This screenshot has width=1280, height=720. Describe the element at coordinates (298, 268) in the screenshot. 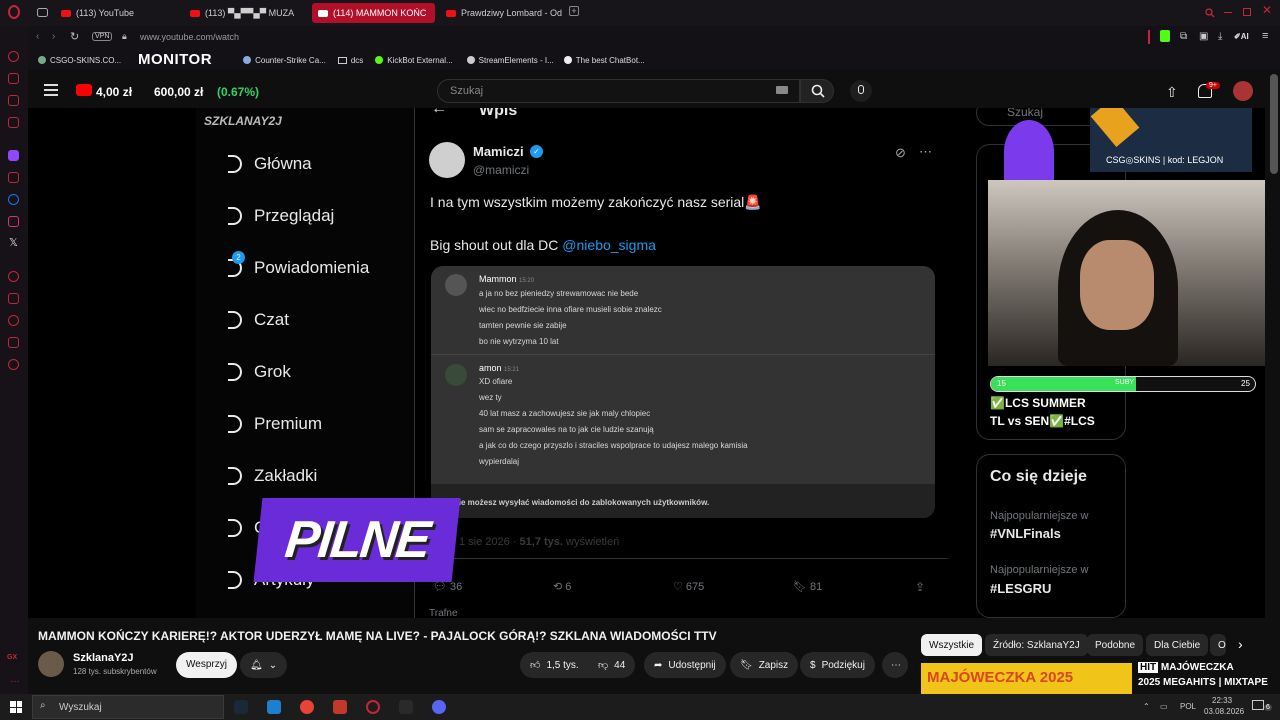

I see `x-nav-notifications: Powiadomienia` at that location.